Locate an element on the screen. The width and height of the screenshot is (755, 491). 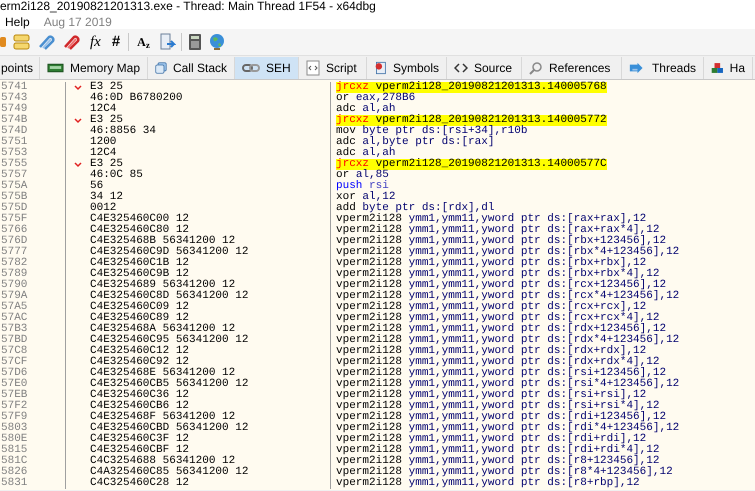
address-cell: 57D6 is located at coordinates (14, 373).